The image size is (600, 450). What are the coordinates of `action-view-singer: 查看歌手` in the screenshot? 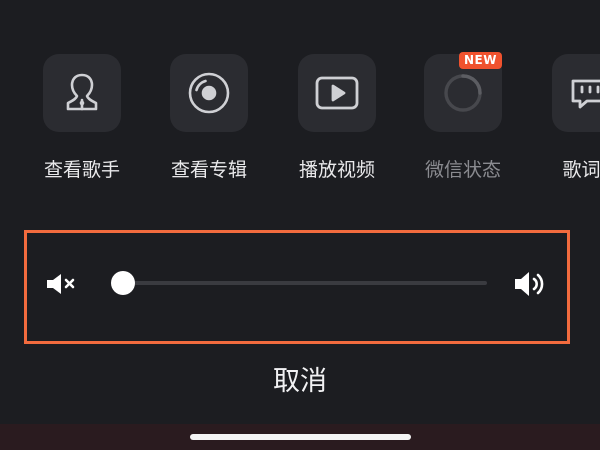 It's located at (82, 119).